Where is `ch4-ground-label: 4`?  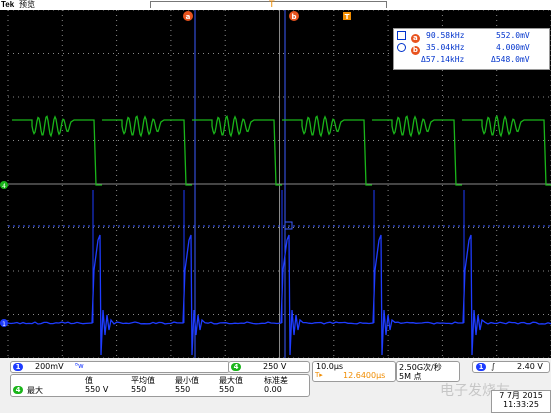
ch4-ground-label: 4 is located at coordinates (4, 186).